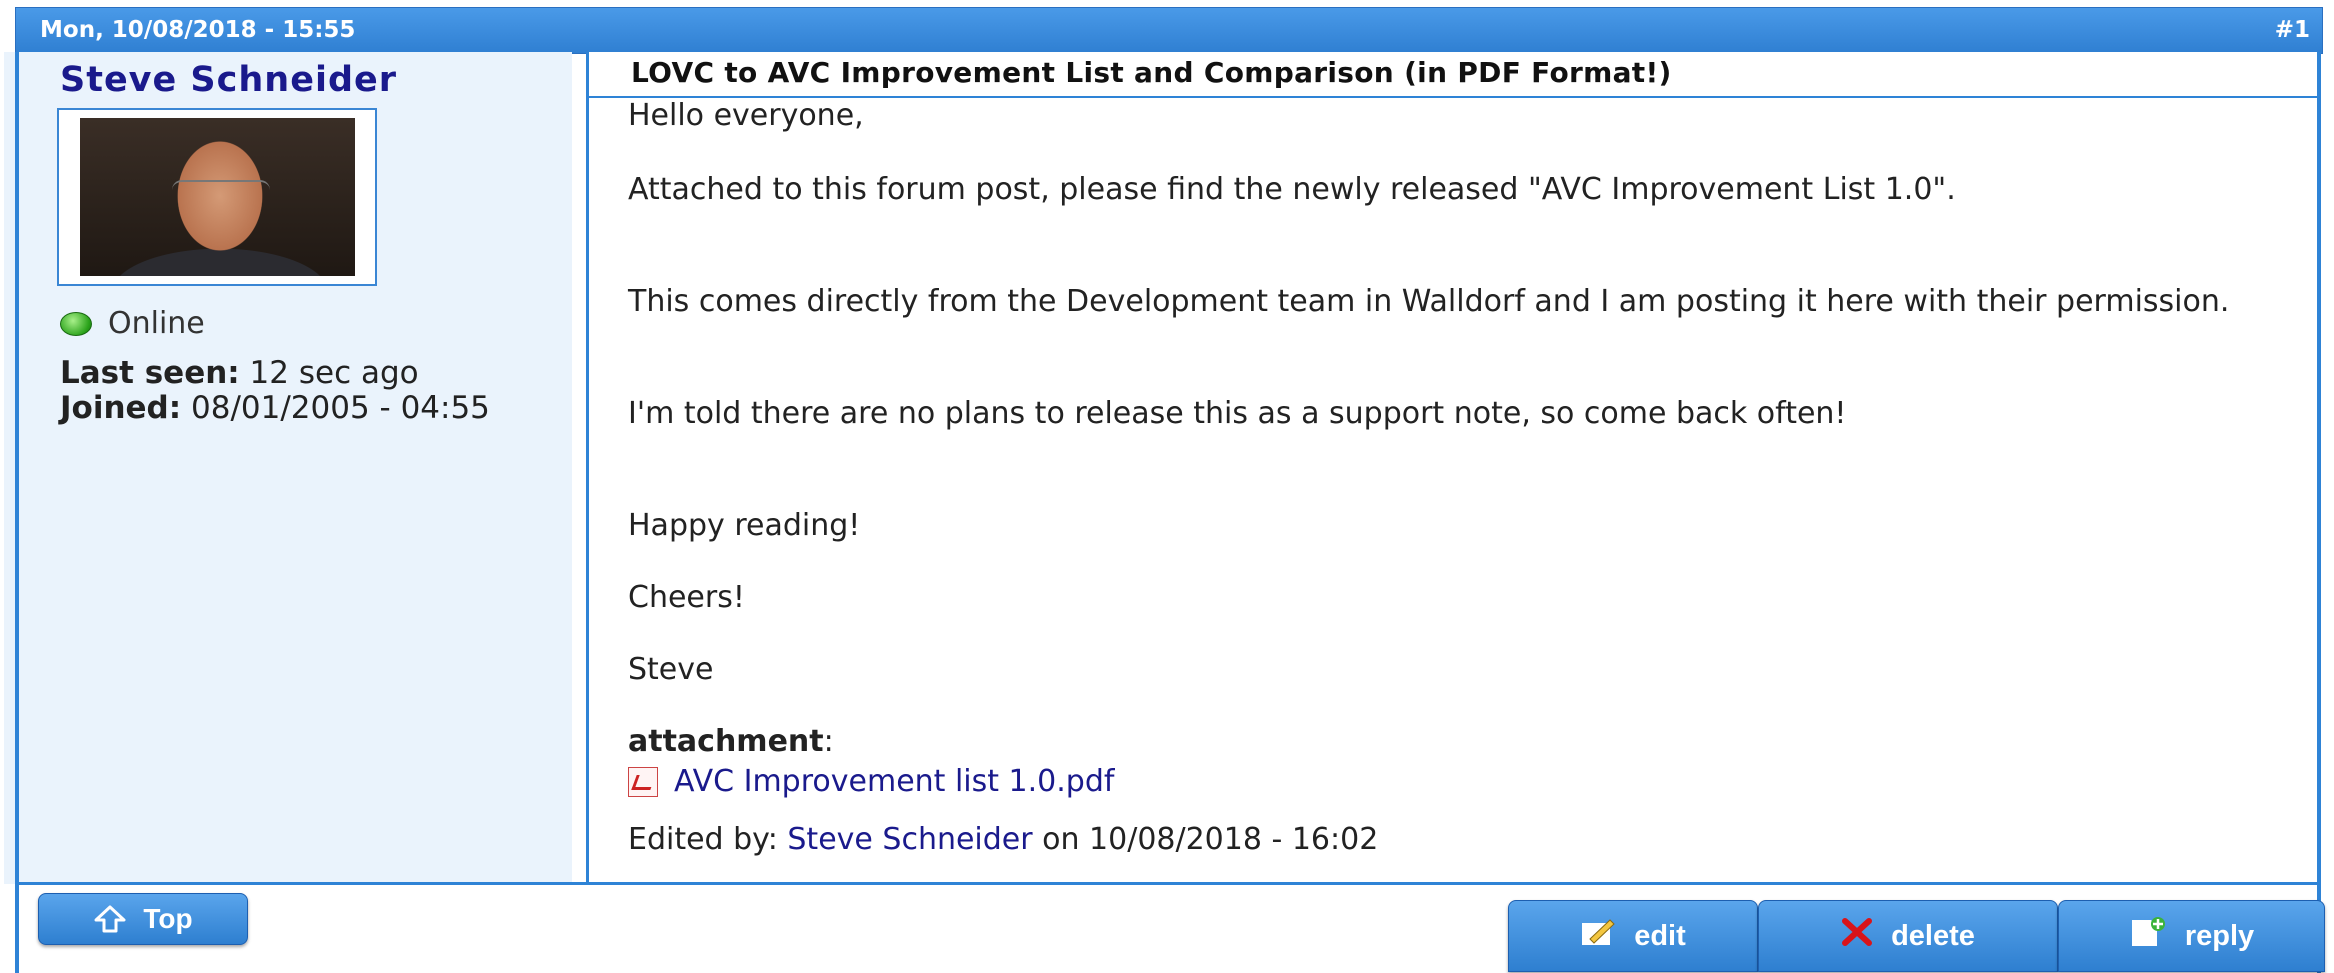  Describe the element at coordinates (2148, 936) in the screenshot. I see `document-plus-icon` at that location.